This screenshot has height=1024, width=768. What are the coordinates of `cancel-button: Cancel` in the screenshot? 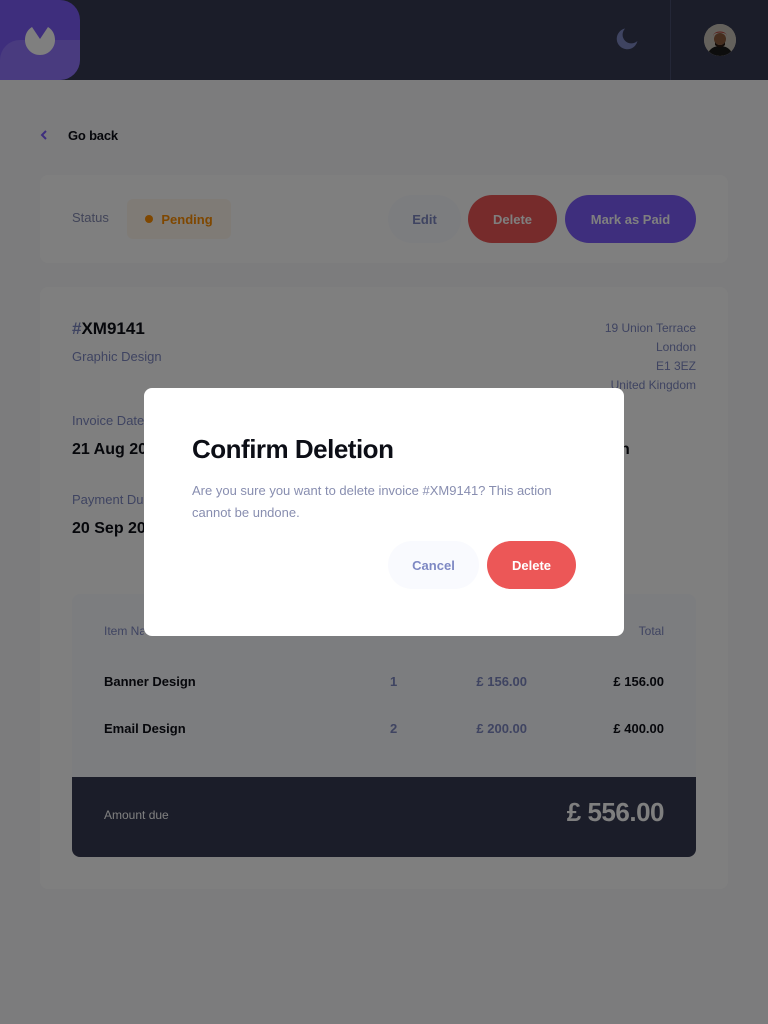 It's located at (433, 565).